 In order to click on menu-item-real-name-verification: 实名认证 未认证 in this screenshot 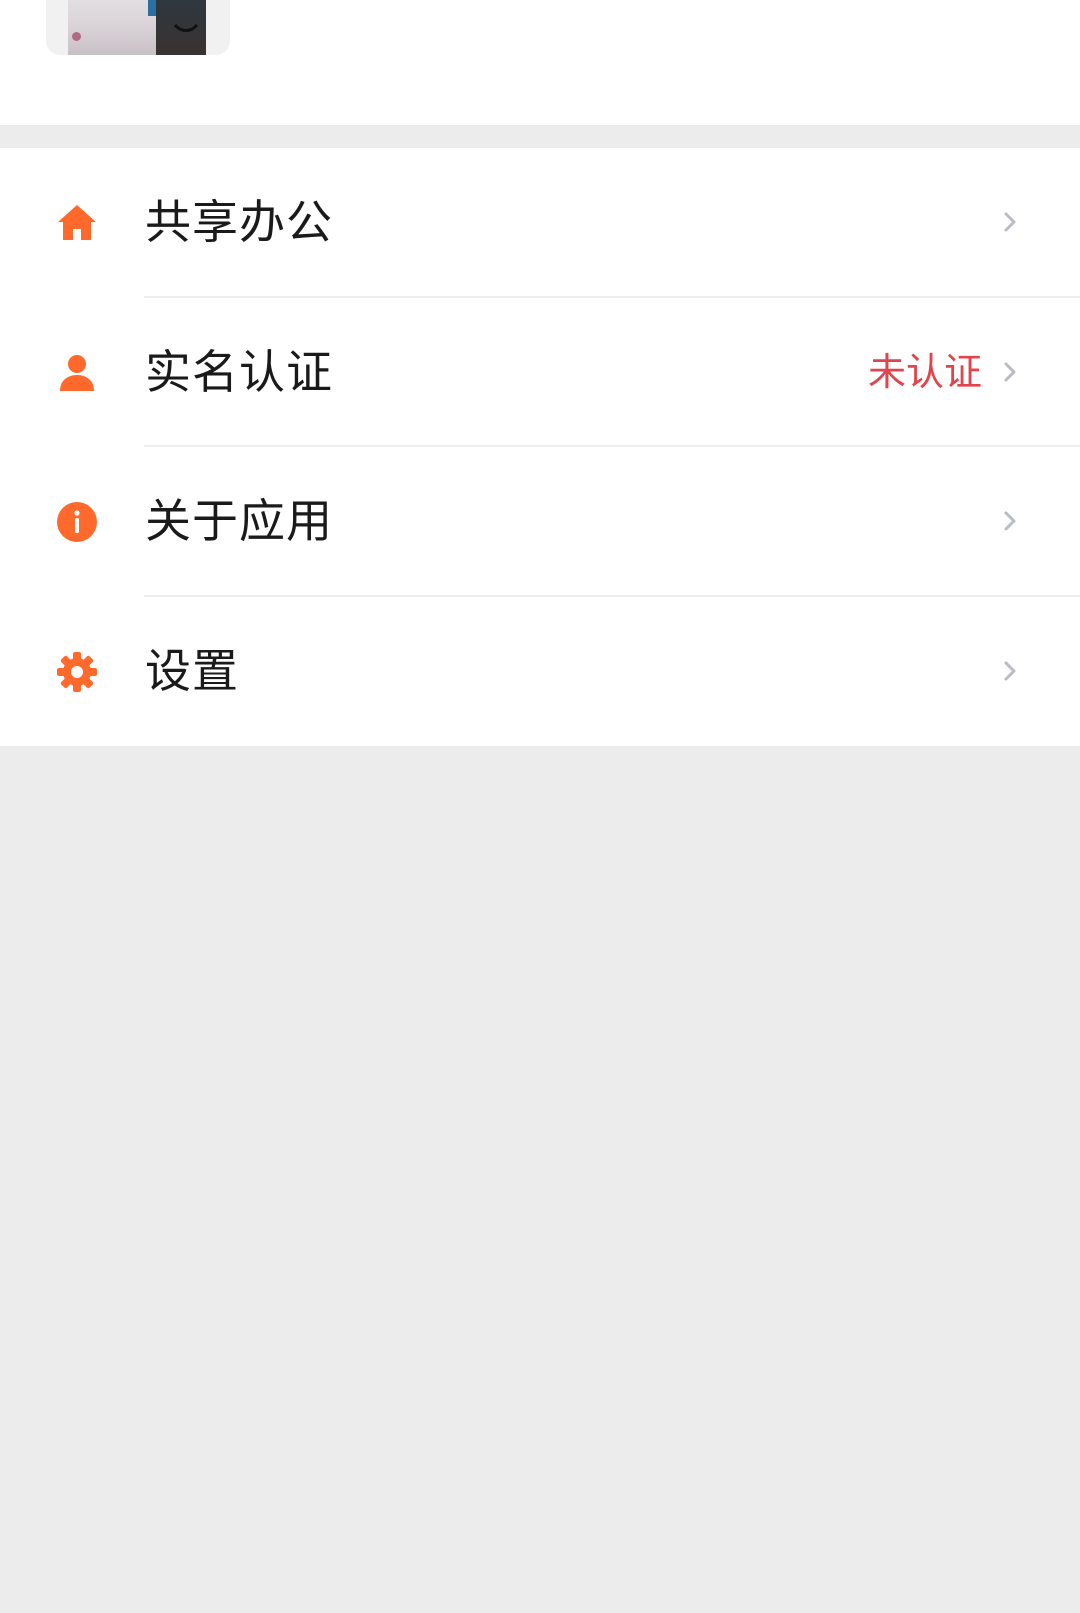, I will do `click(540, 372)`.